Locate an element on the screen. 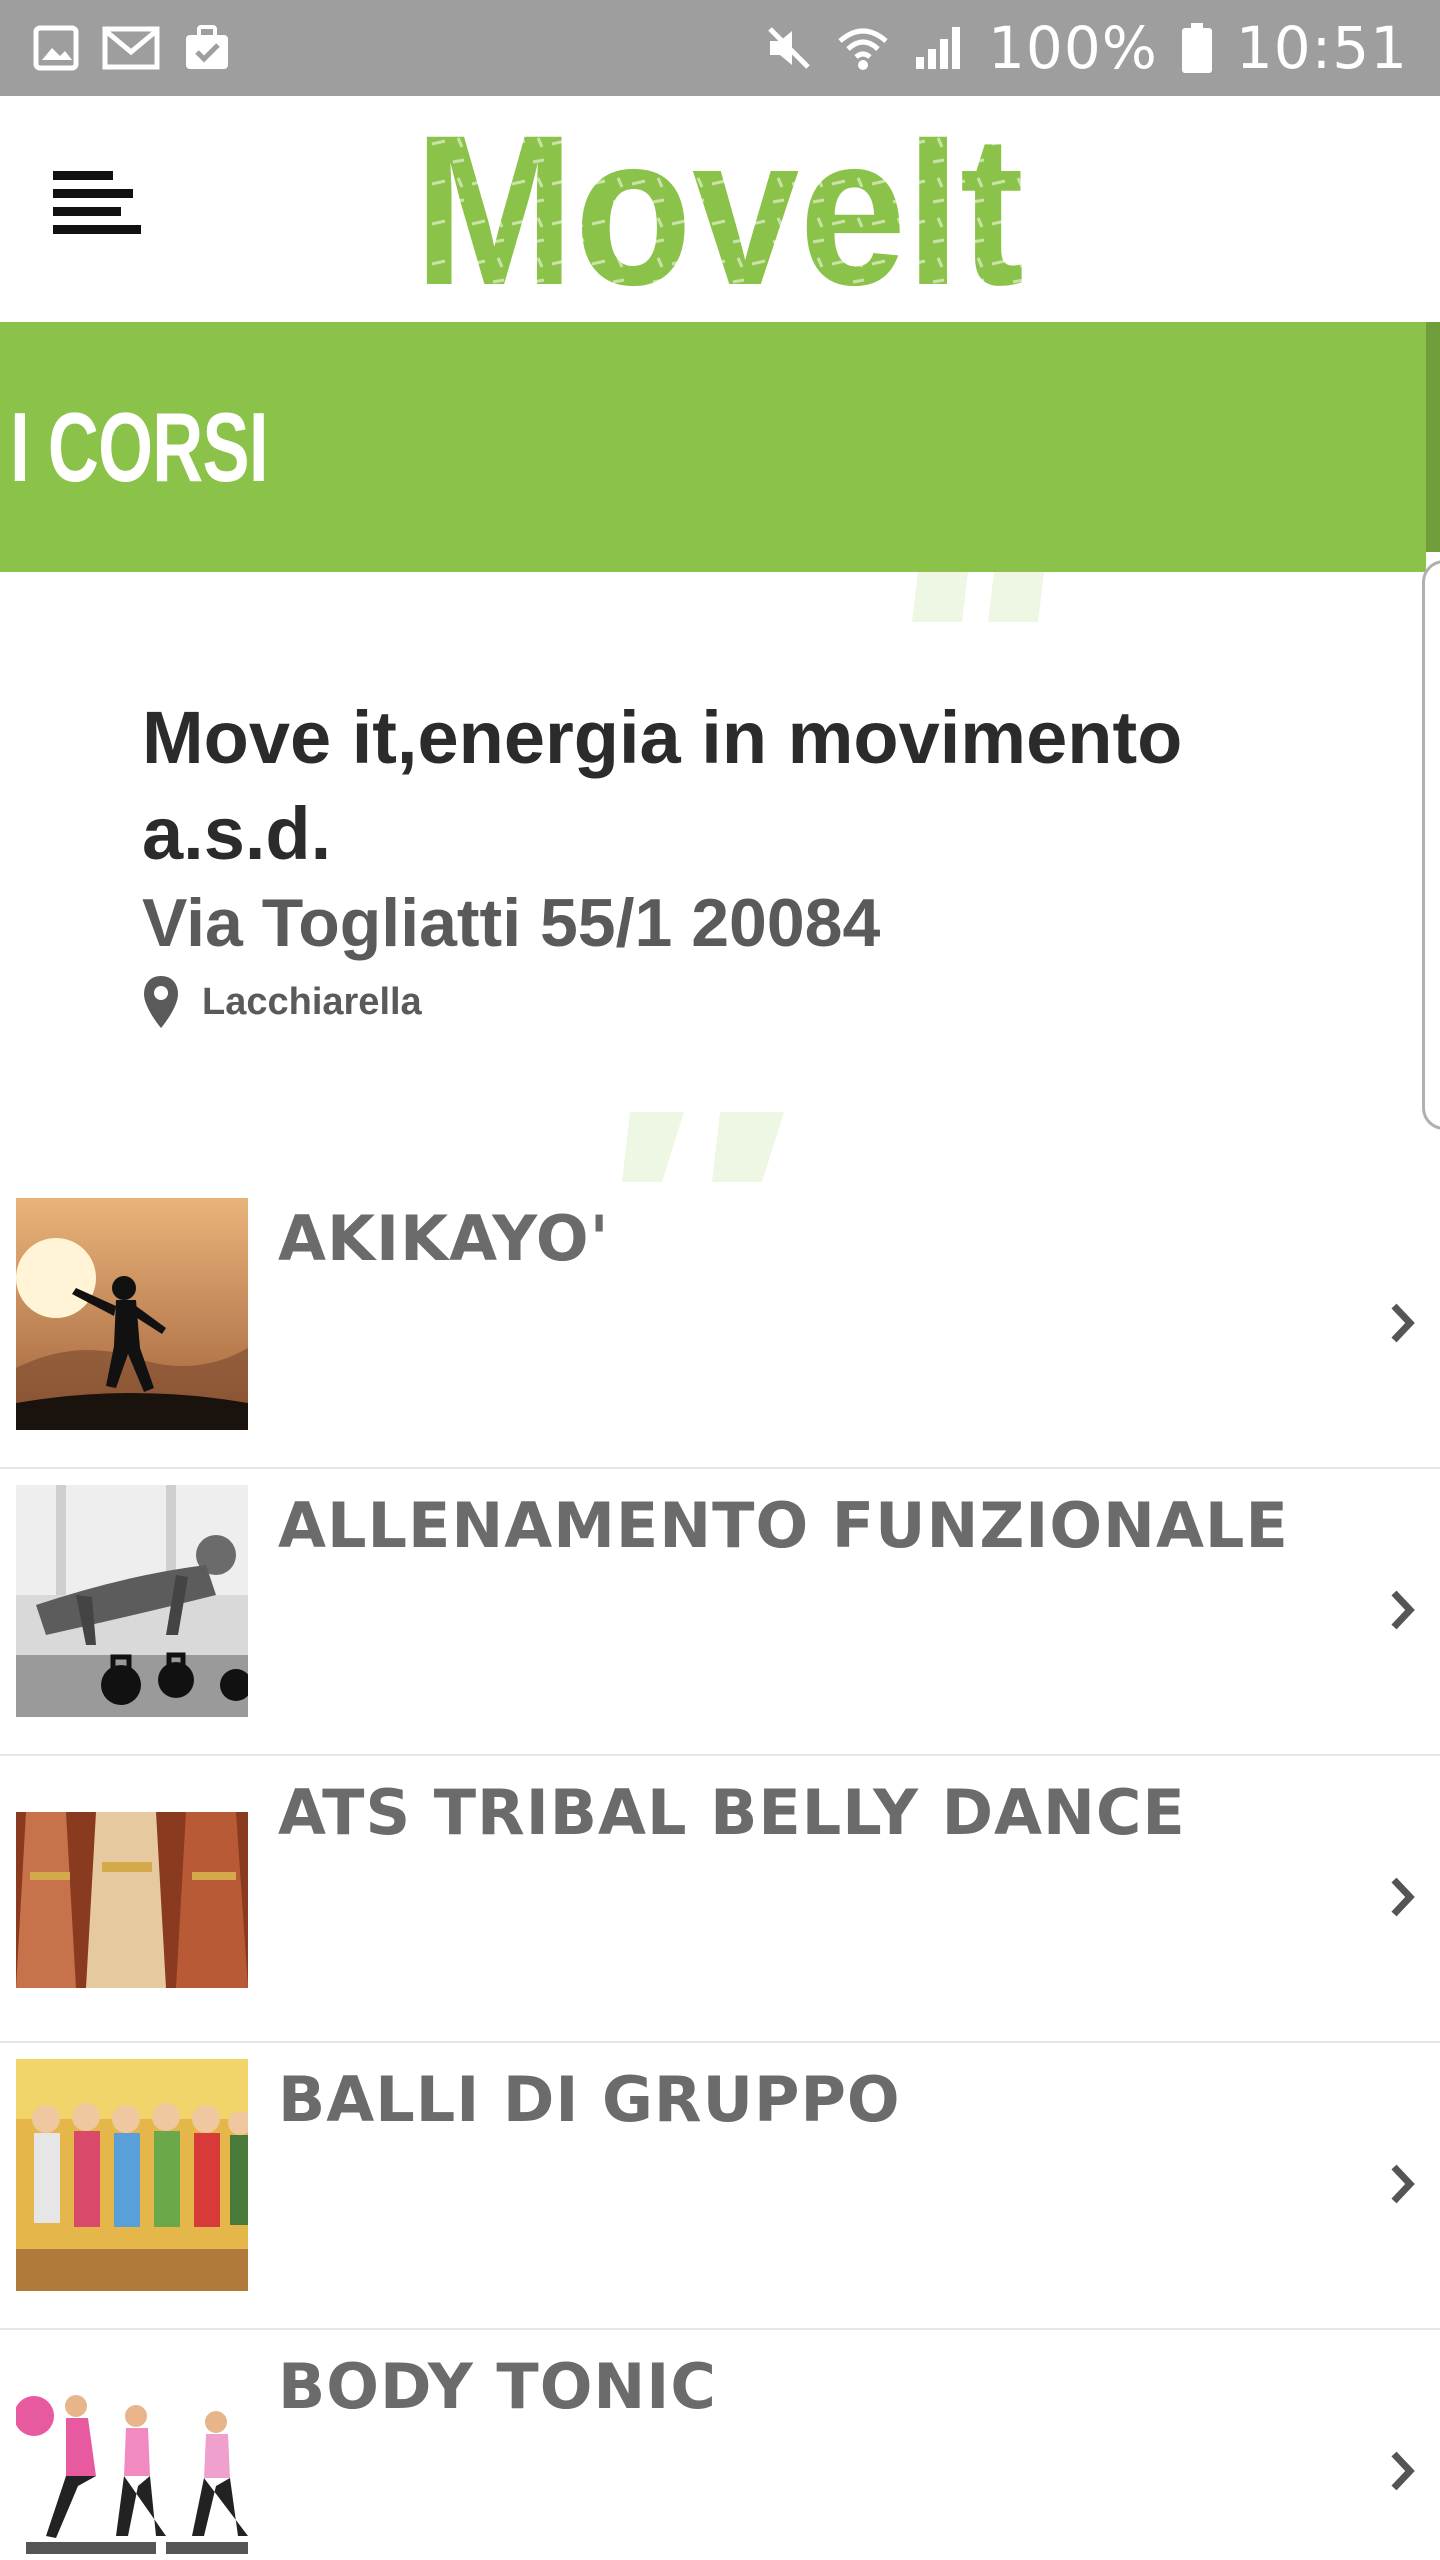 The width and height of the screenshot is (1440, 2560). course-item-balli-di-gruppo: BALLI DI GRUPPO is located at coordinates (720, 2186).